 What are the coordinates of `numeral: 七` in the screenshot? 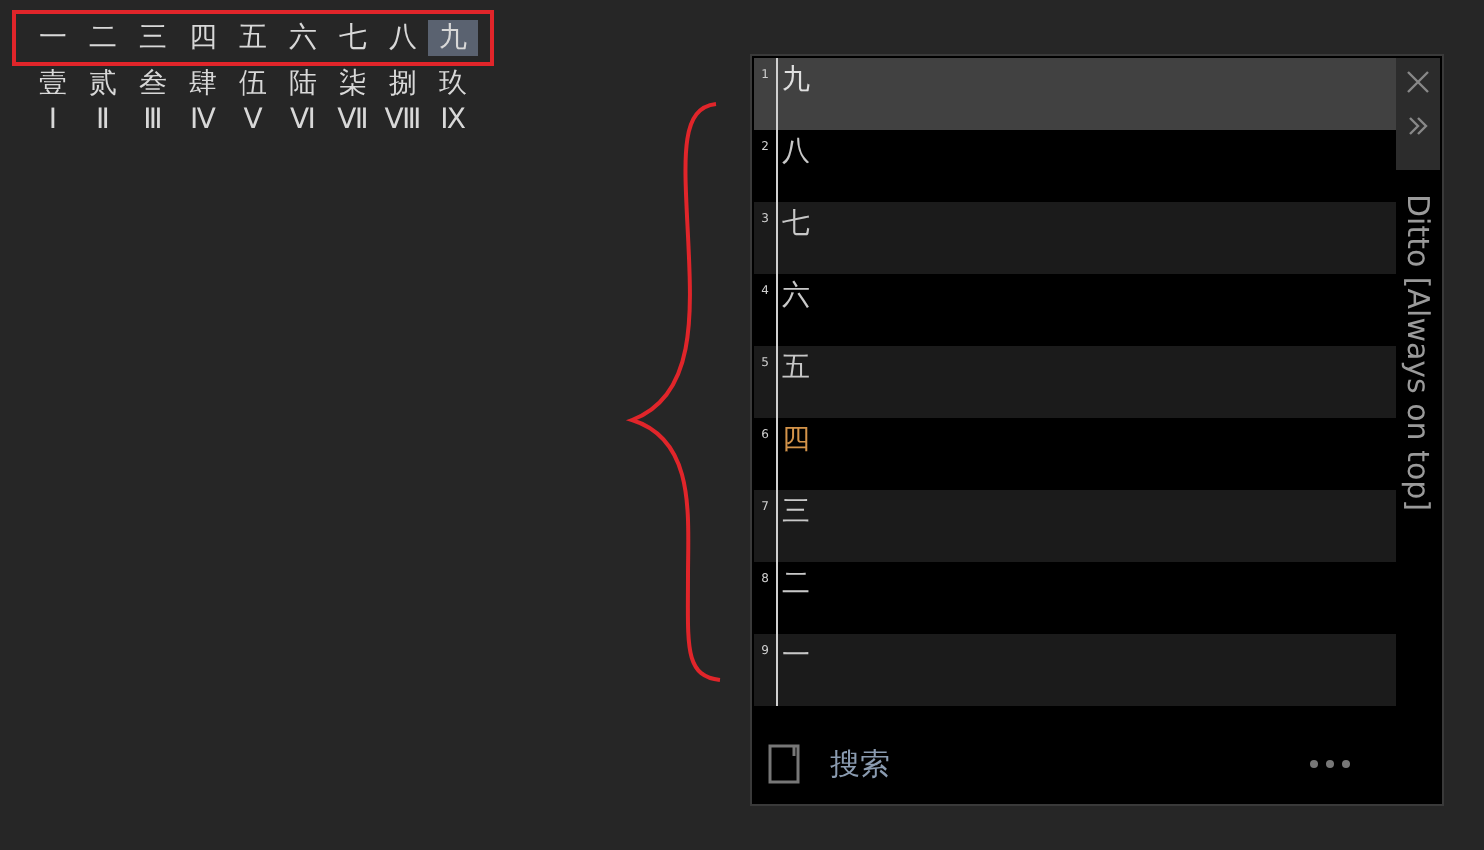 It's located at (353, 38).